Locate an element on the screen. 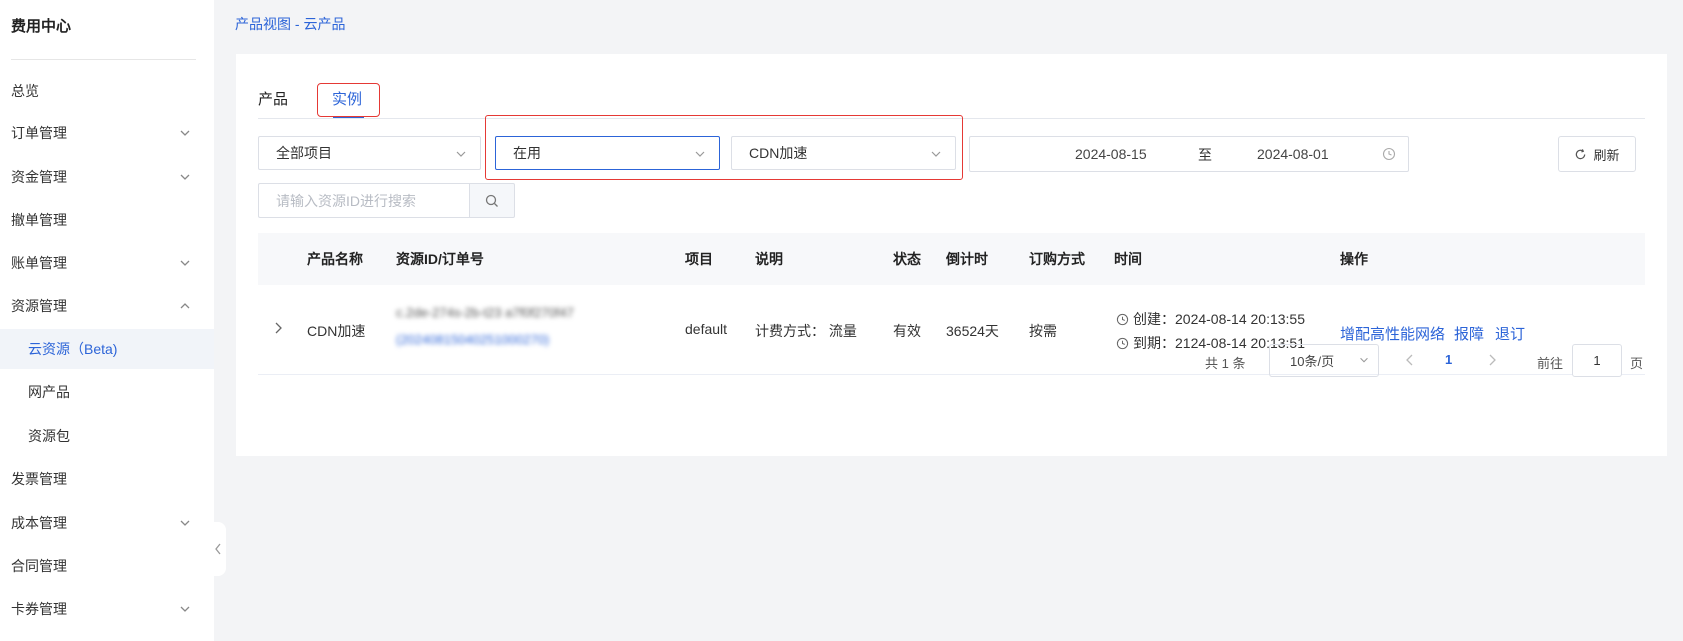 This screenshot has width=1683, height=641. sidebar-item-overview: 总览 is located at coordinates (107, 91).